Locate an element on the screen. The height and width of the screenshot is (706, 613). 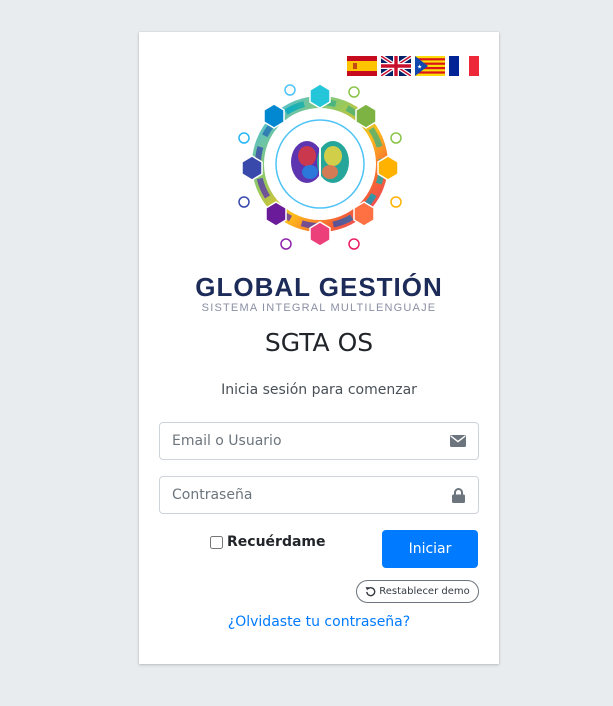
lock-icon is located at coordinates (458, 495).